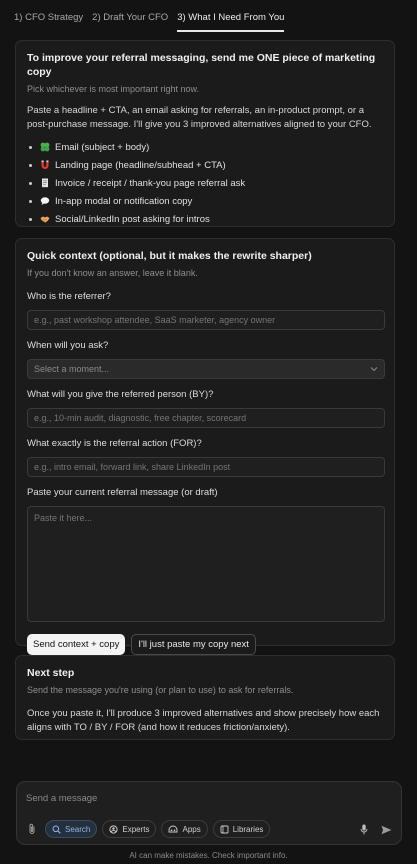  I want to click on apps-icon, so click(173, 828).